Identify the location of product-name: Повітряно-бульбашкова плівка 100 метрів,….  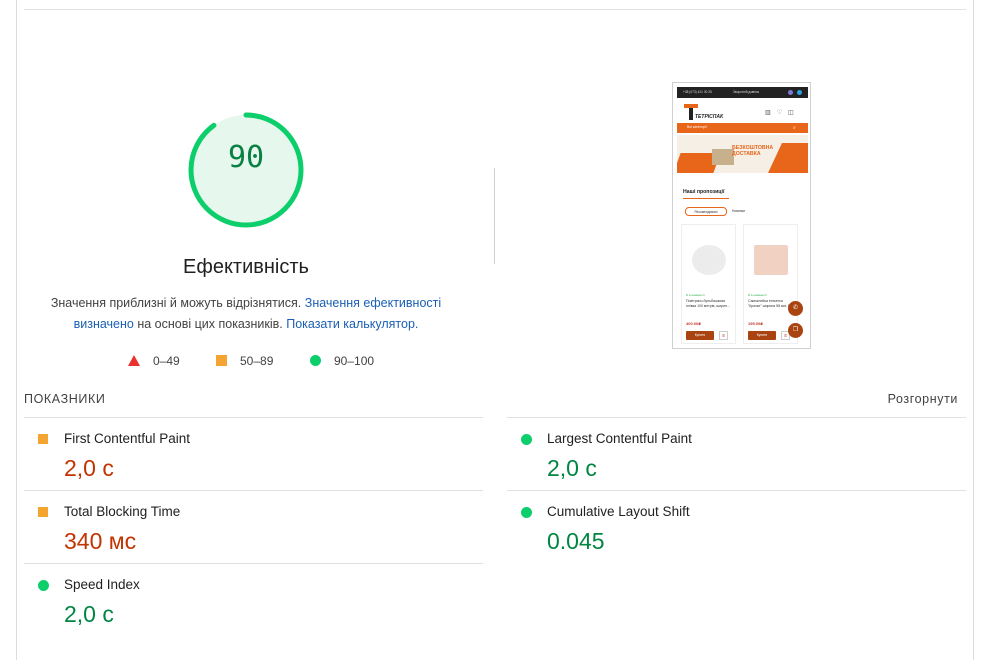
(708, 303).